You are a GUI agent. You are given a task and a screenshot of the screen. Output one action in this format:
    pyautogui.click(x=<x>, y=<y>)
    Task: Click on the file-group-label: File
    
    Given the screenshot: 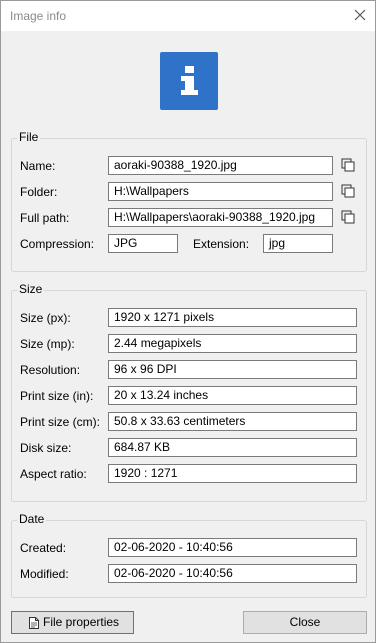 What is the action you would take?
    pyautogui.click(x=29, y=137)
    